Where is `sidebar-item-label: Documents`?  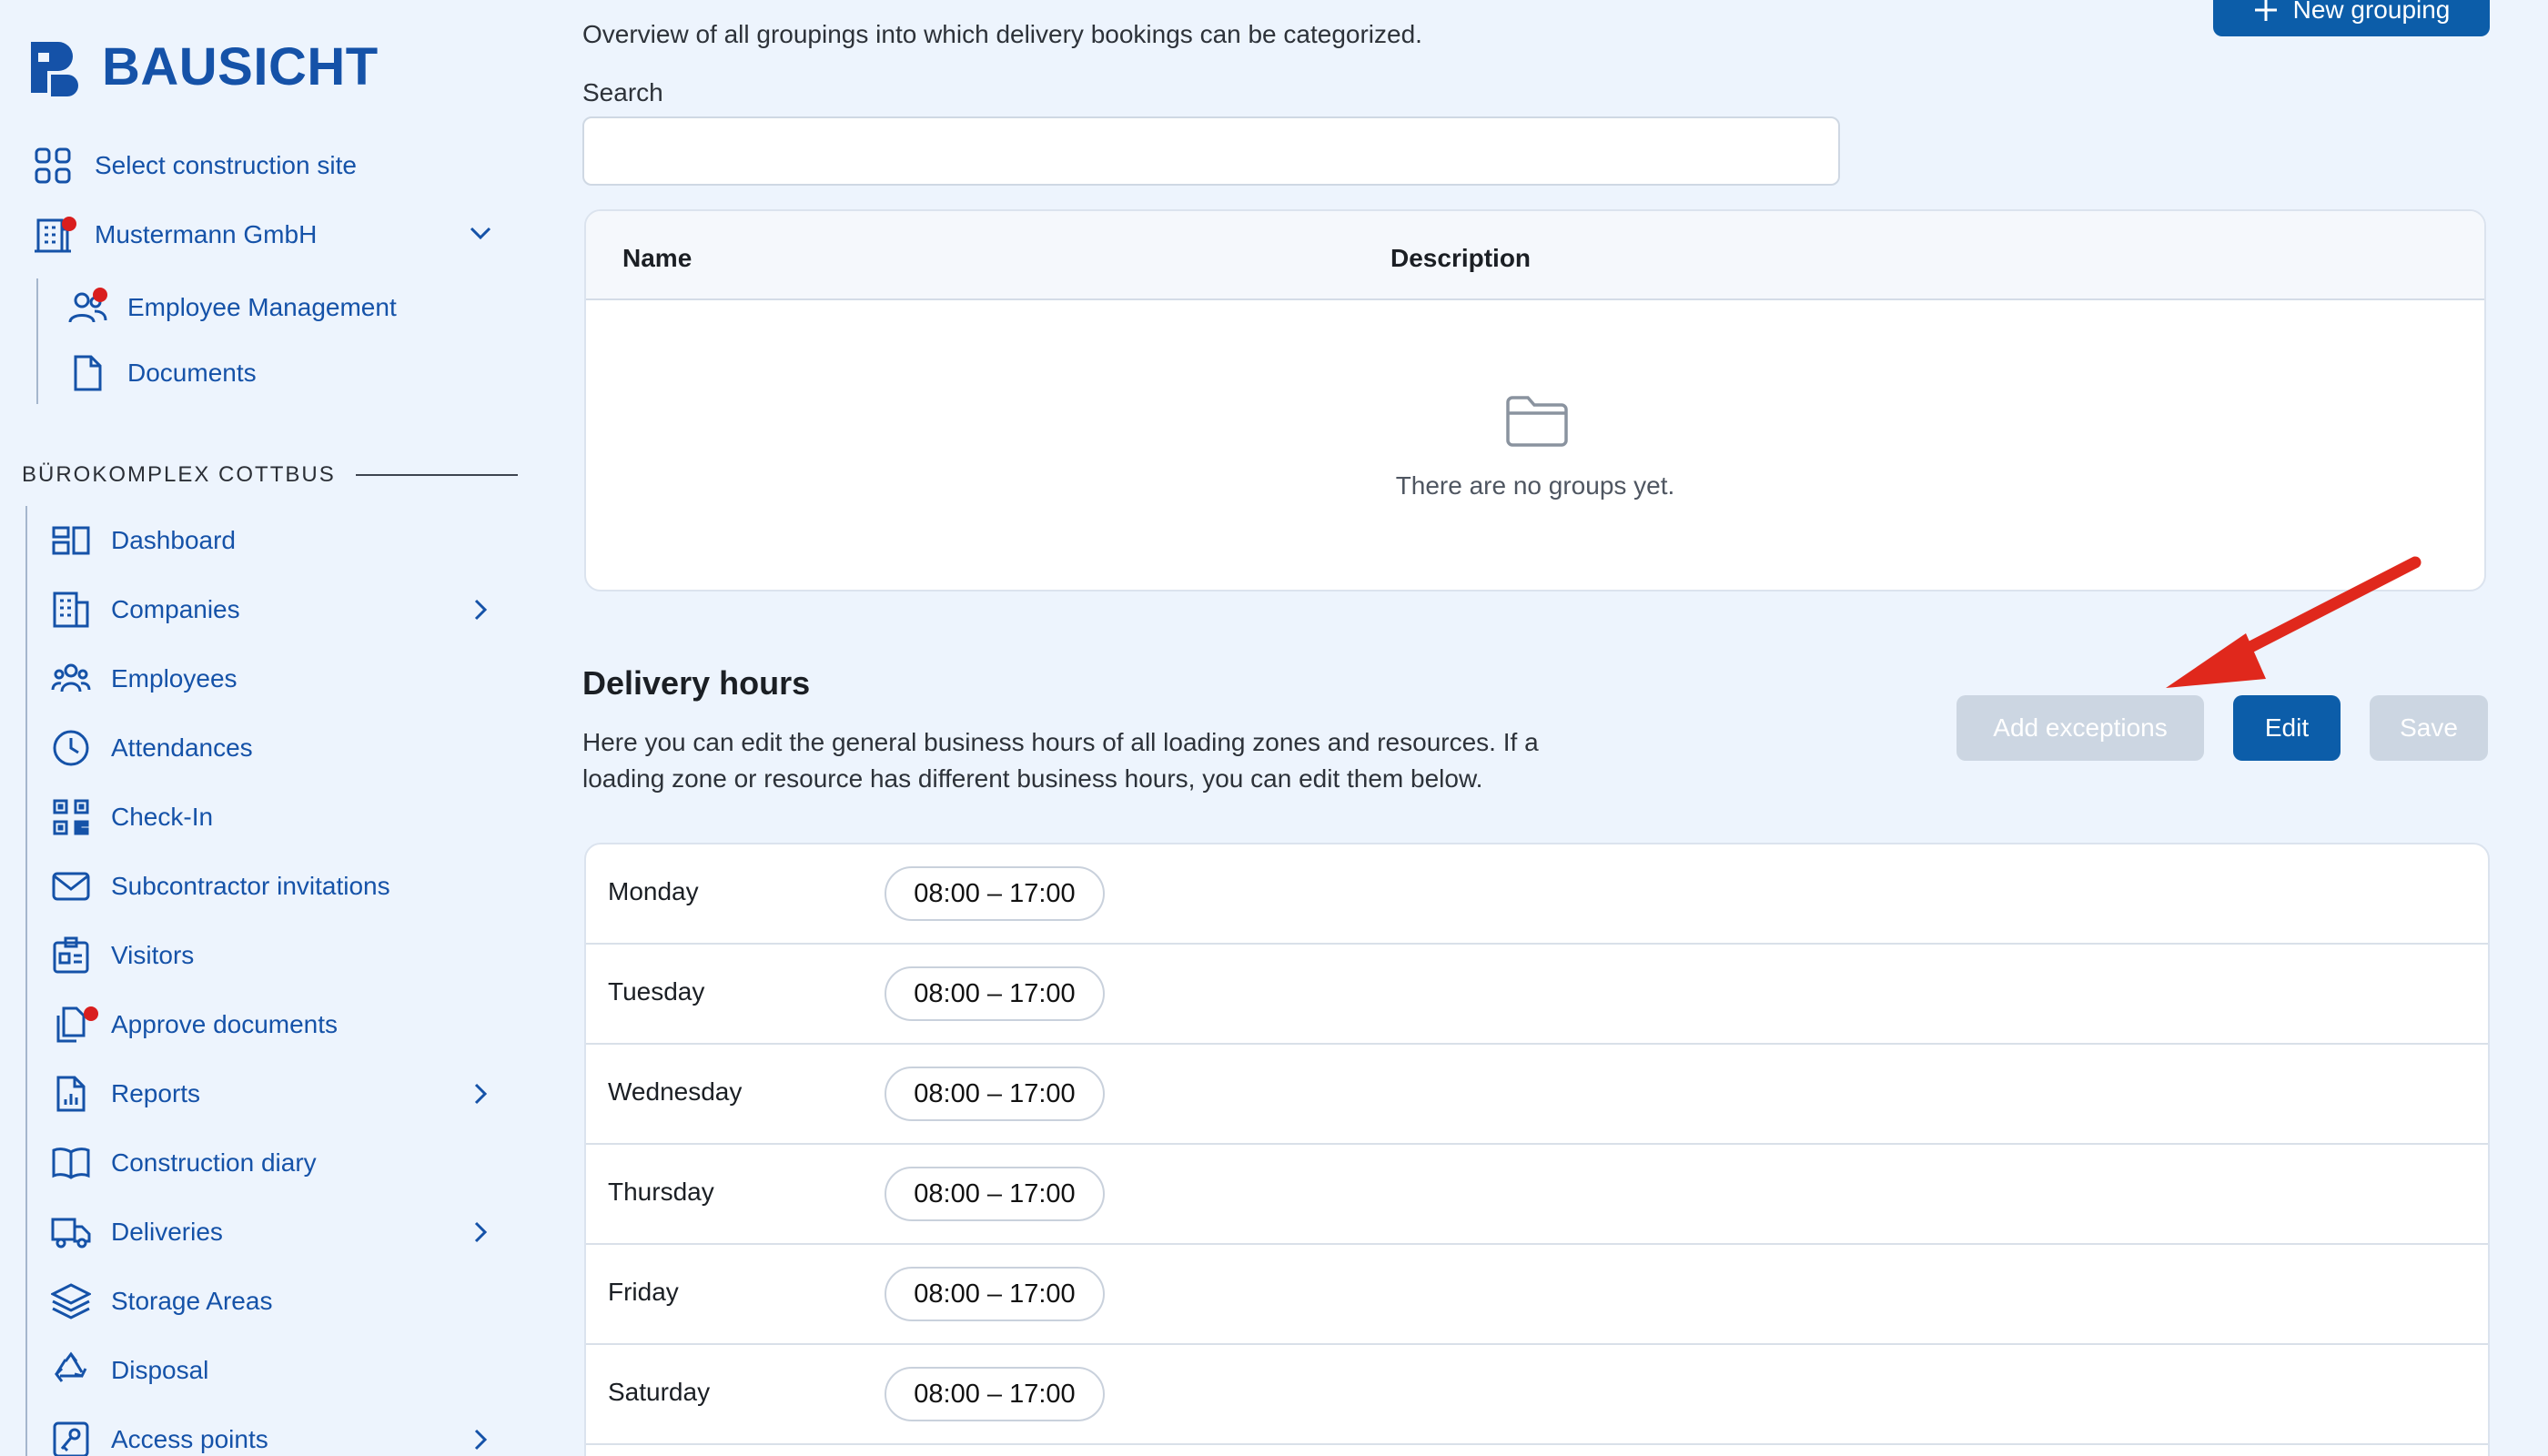 sidebar-item-label: Documents is located at coordinates (192, 373).